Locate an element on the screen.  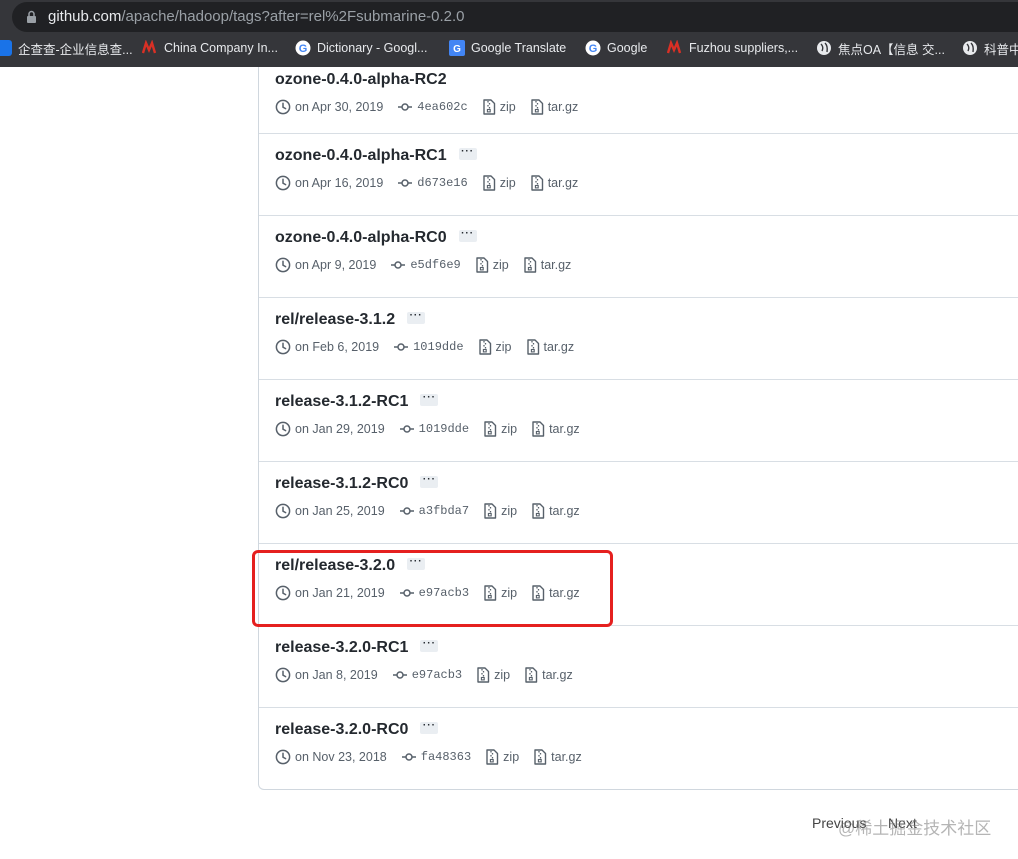
tag-name: ozone-0.4.0-alpha-RC2 is located at coordinates (361, 79).